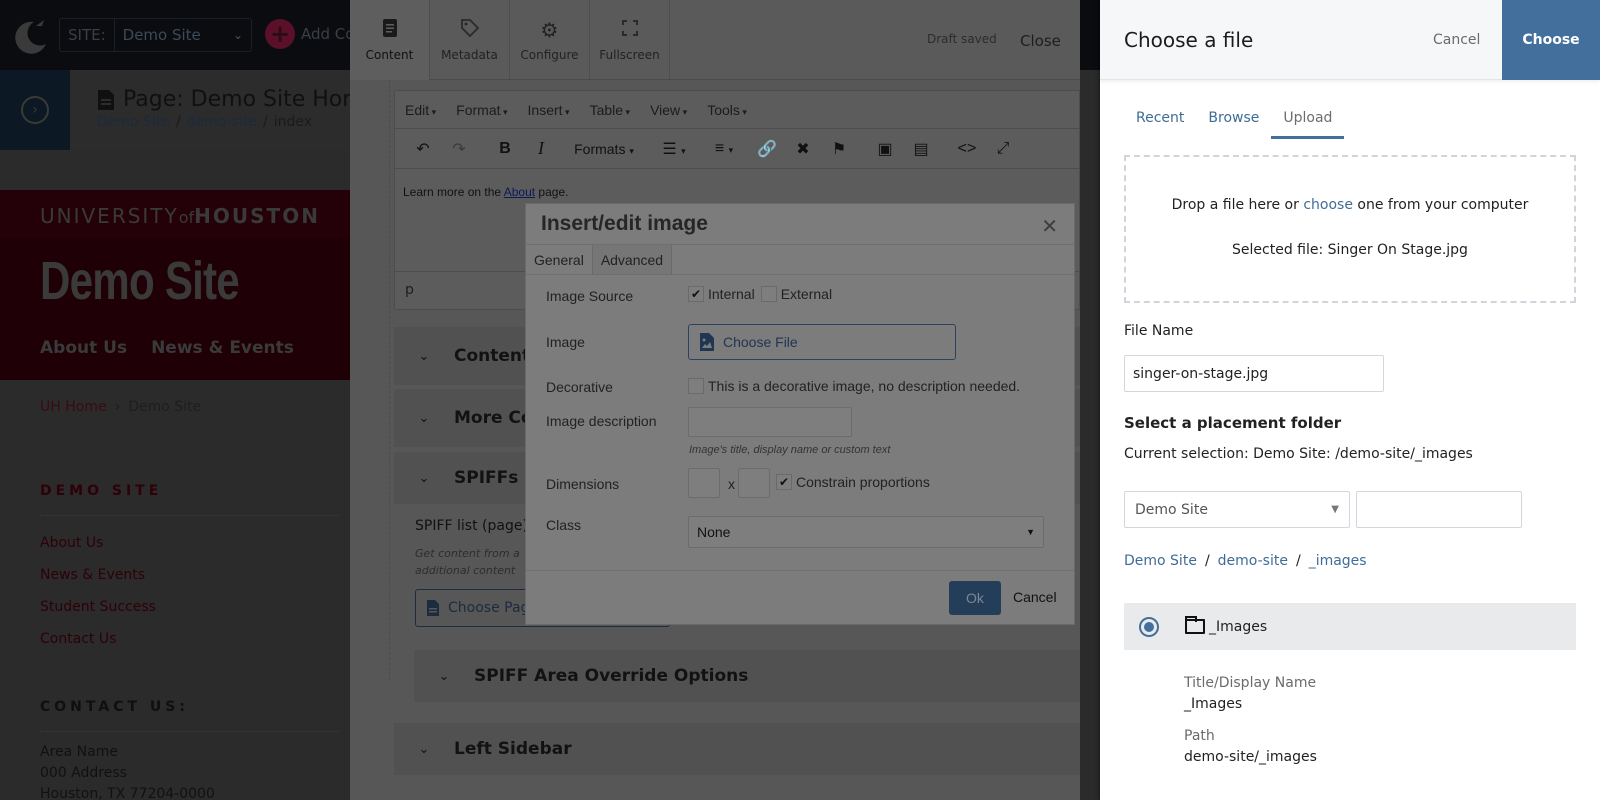  Describe the element at coordinates (1551, 40) in the screenshot. I see `choose-button: Choose` at that location.